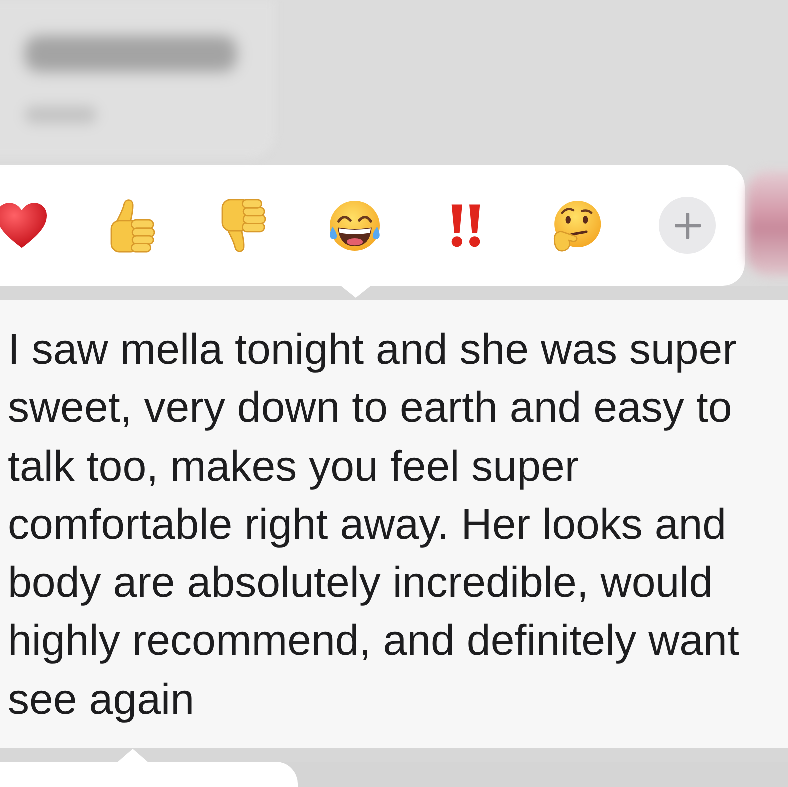 This screenshot has width=788, height=787. I want to click on heart-icon, so click(23, 225).